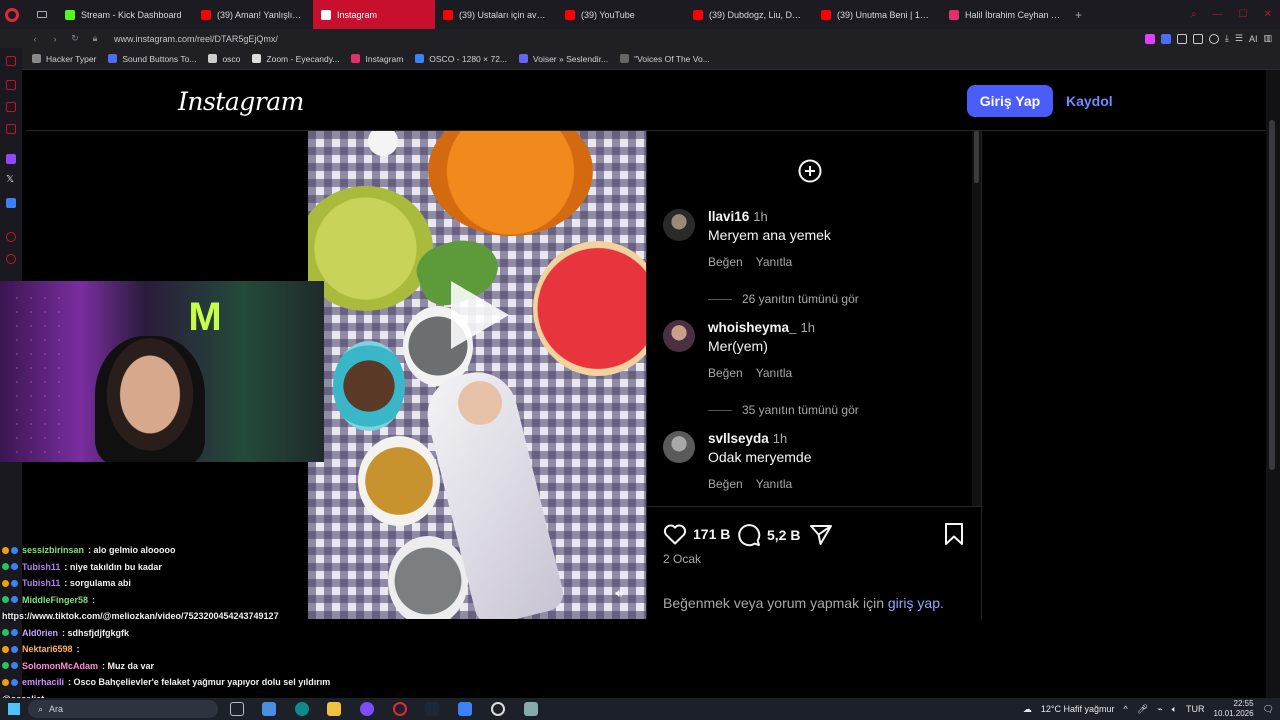 Image resolution: width=1280 pixels, height=720 pixels. Describe the element at coordinates (400, 709) in the screenshot. I see `opera-taskbar-icon` at that location.